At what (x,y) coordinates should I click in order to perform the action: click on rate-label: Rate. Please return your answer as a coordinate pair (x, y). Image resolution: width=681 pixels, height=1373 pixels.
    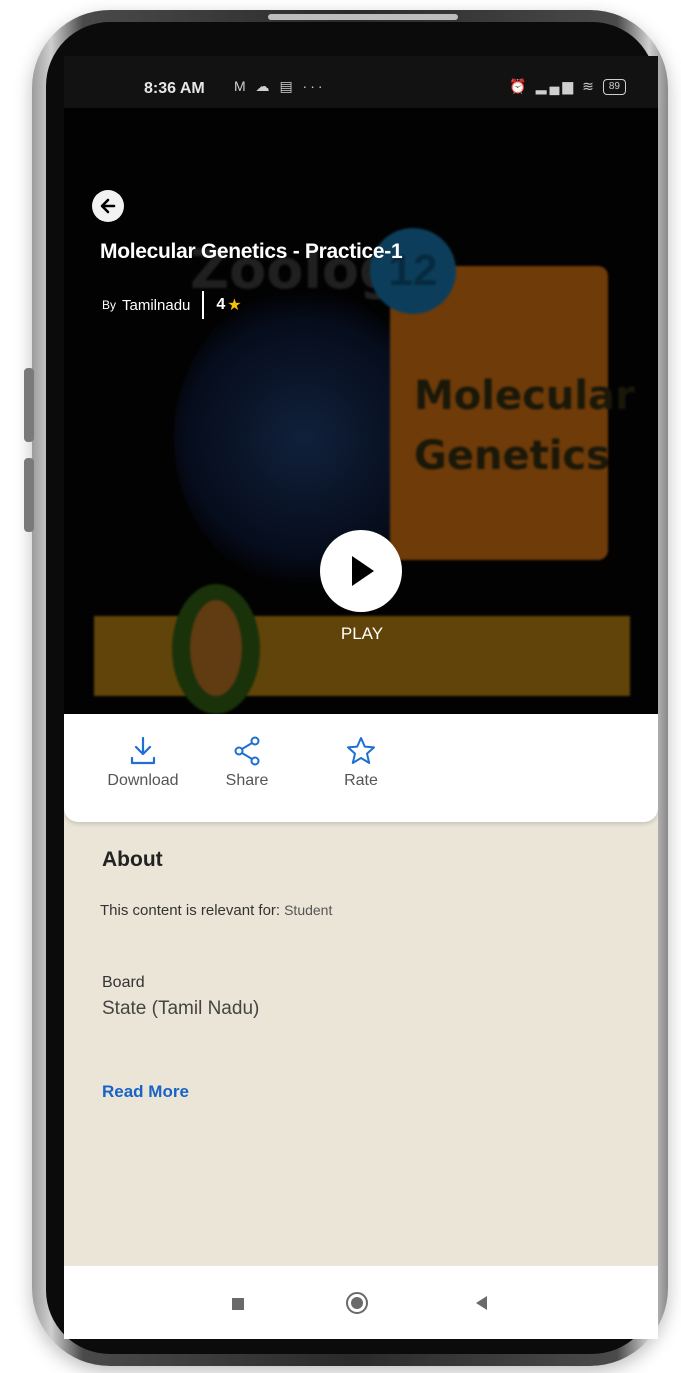
    Looking at the image, I should click on (361, 780).